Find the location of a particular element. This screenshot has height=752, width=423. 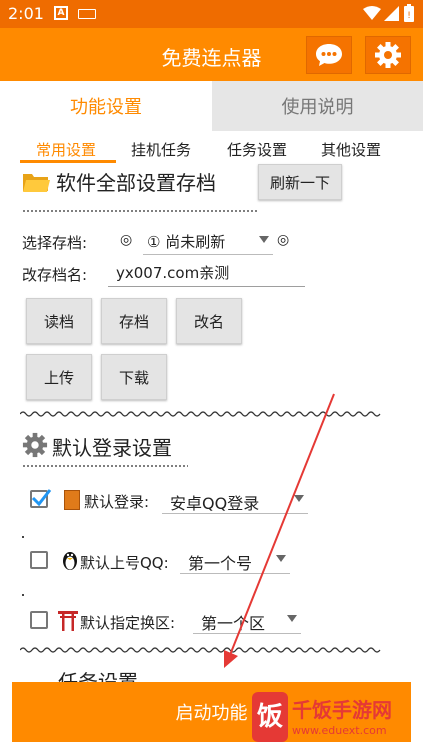

watermark-brand: 千饭手游网 is located at coordinates (342, 710).